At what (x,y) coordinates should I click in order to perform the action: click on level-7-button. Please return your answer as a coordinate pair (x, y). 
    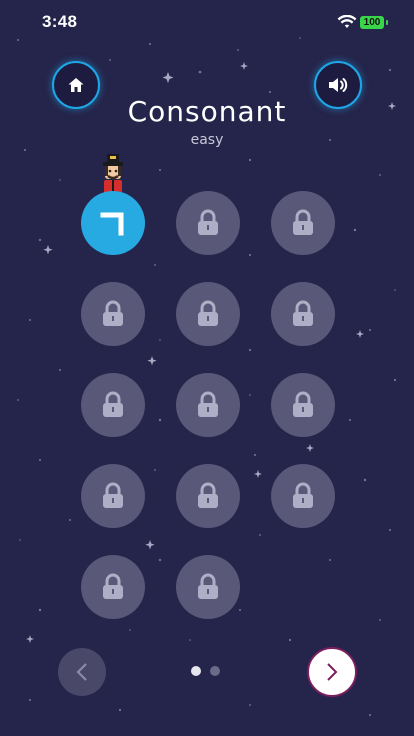
    Looking at the image, I should click on (113, 405).